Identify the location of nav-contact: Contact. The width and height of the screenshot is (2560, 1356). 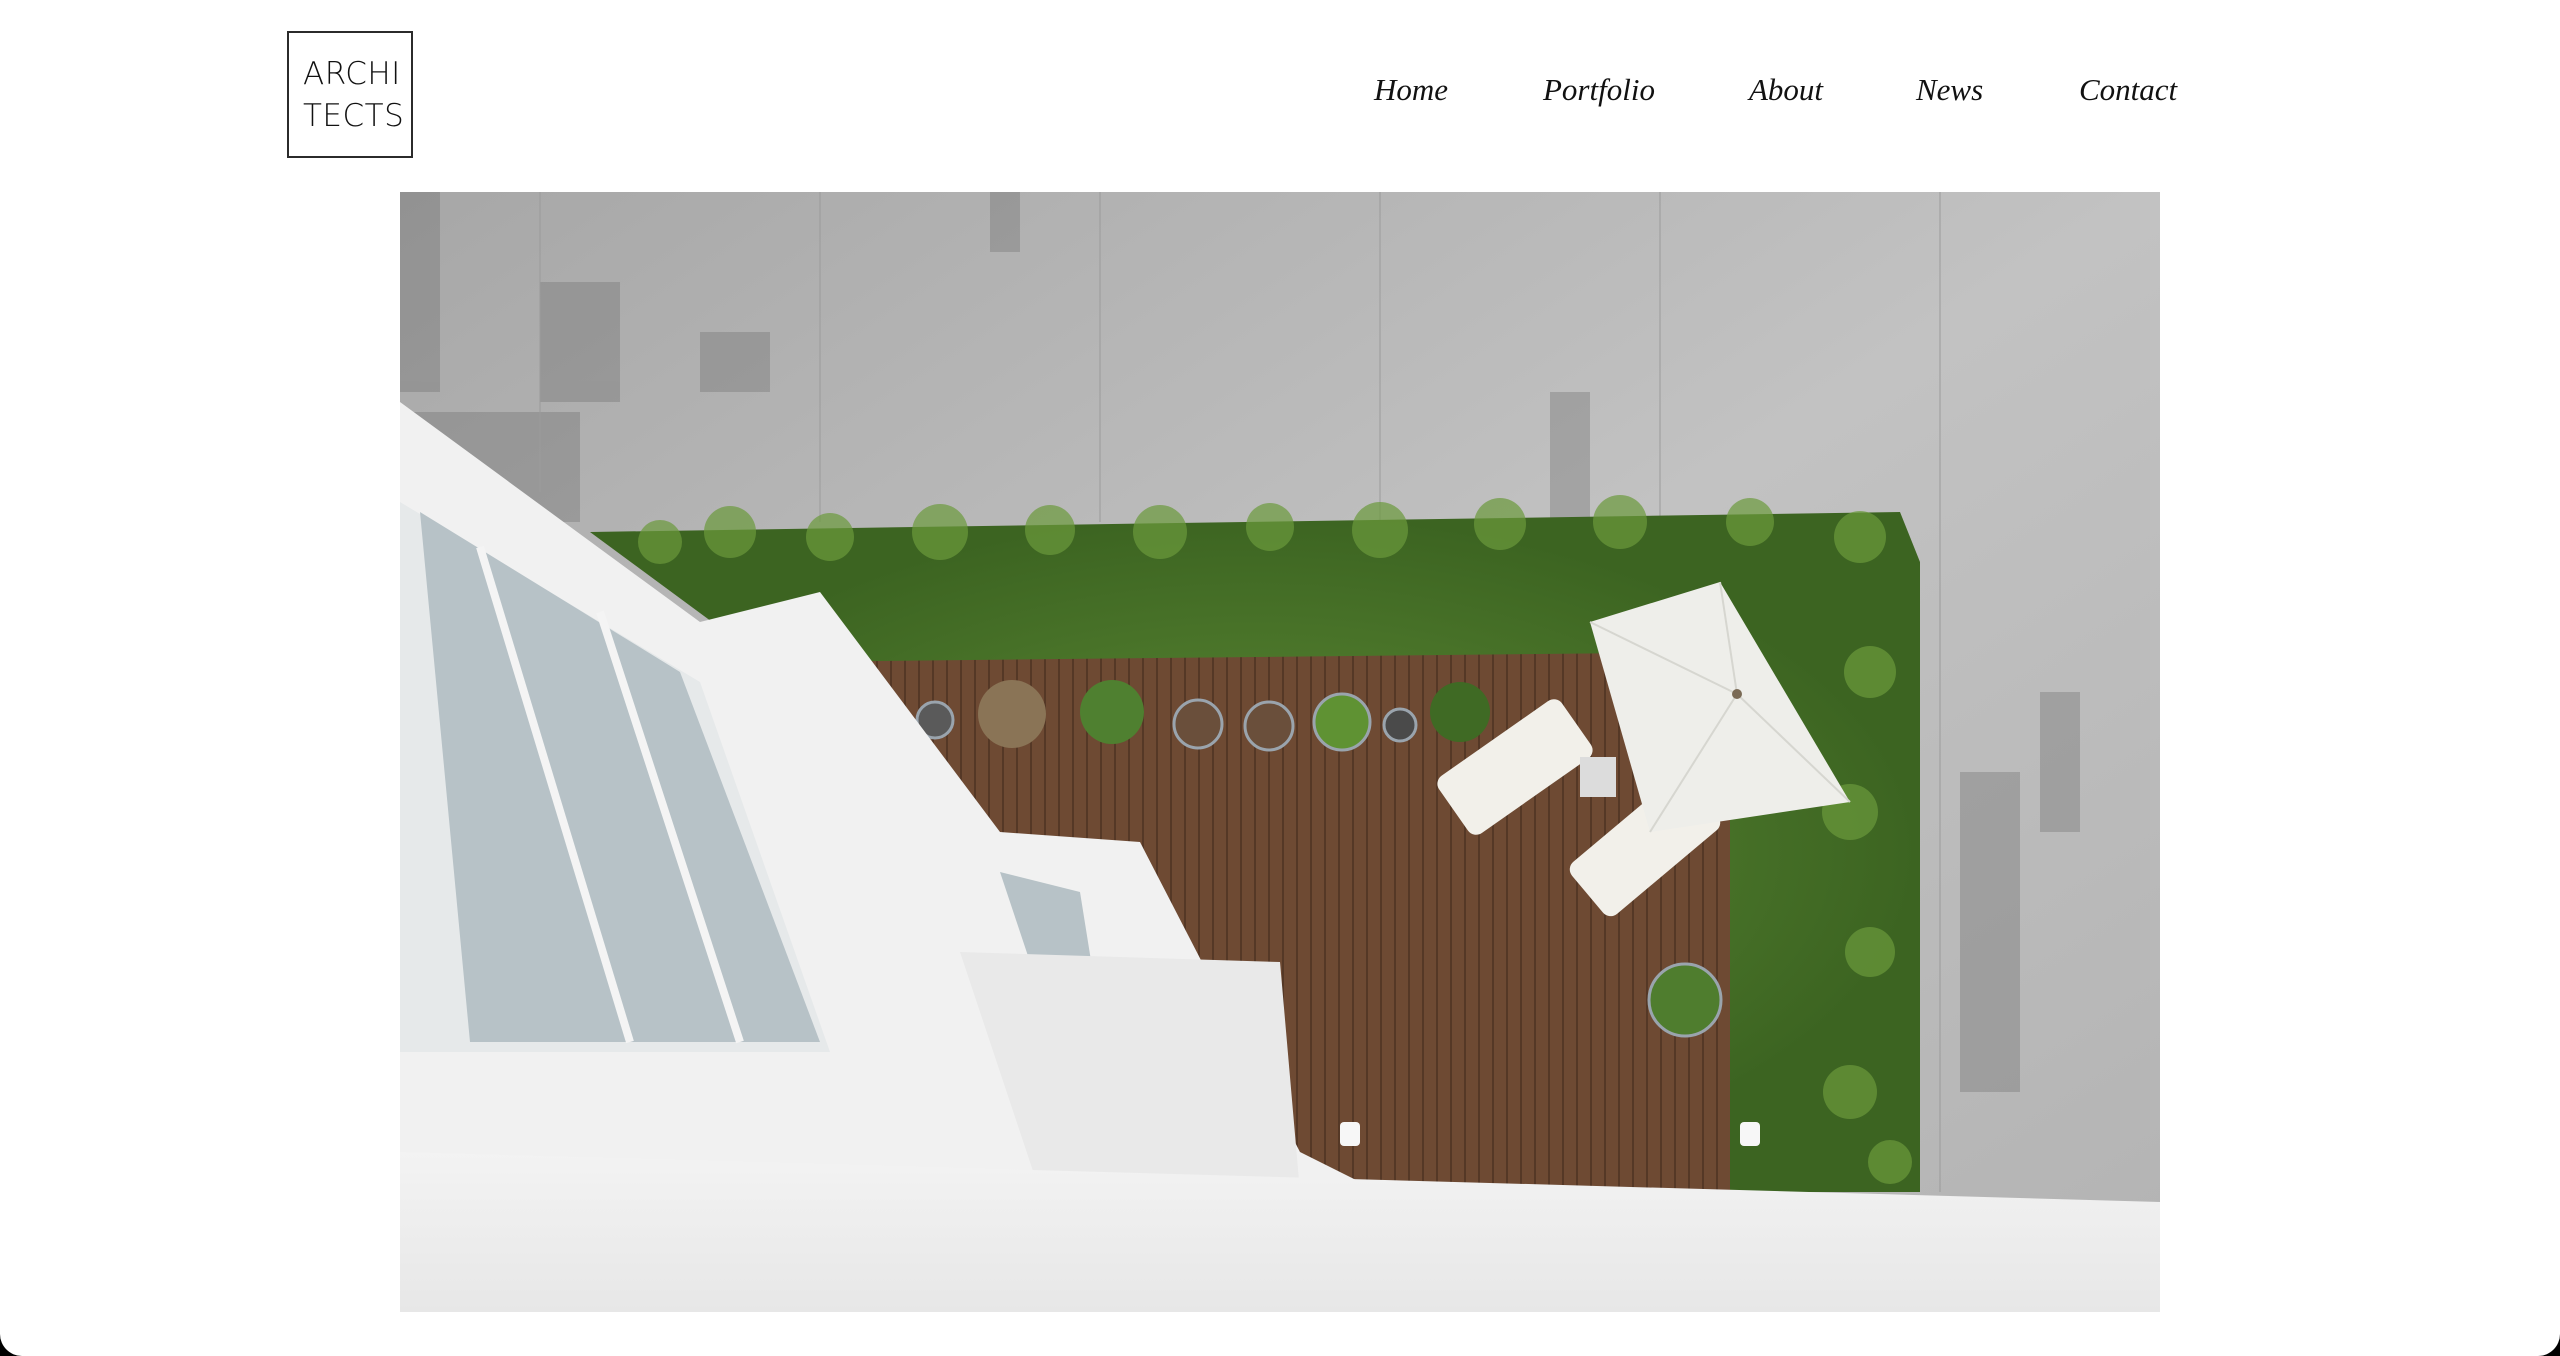
(2128, 90).